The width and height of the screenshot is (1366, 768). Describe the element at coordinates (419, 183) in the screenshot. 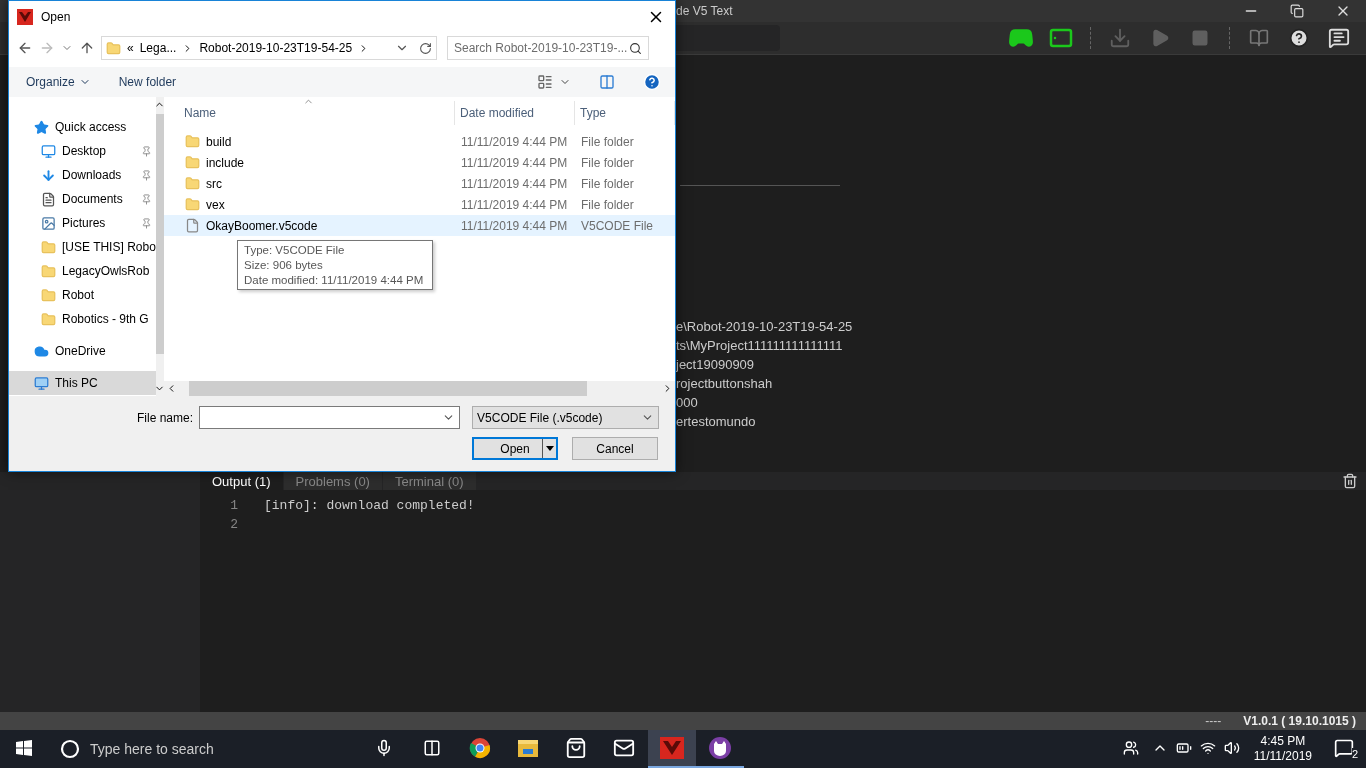

I see `file-row: src 11/11/2019 4:44 PM File folder` at that location.